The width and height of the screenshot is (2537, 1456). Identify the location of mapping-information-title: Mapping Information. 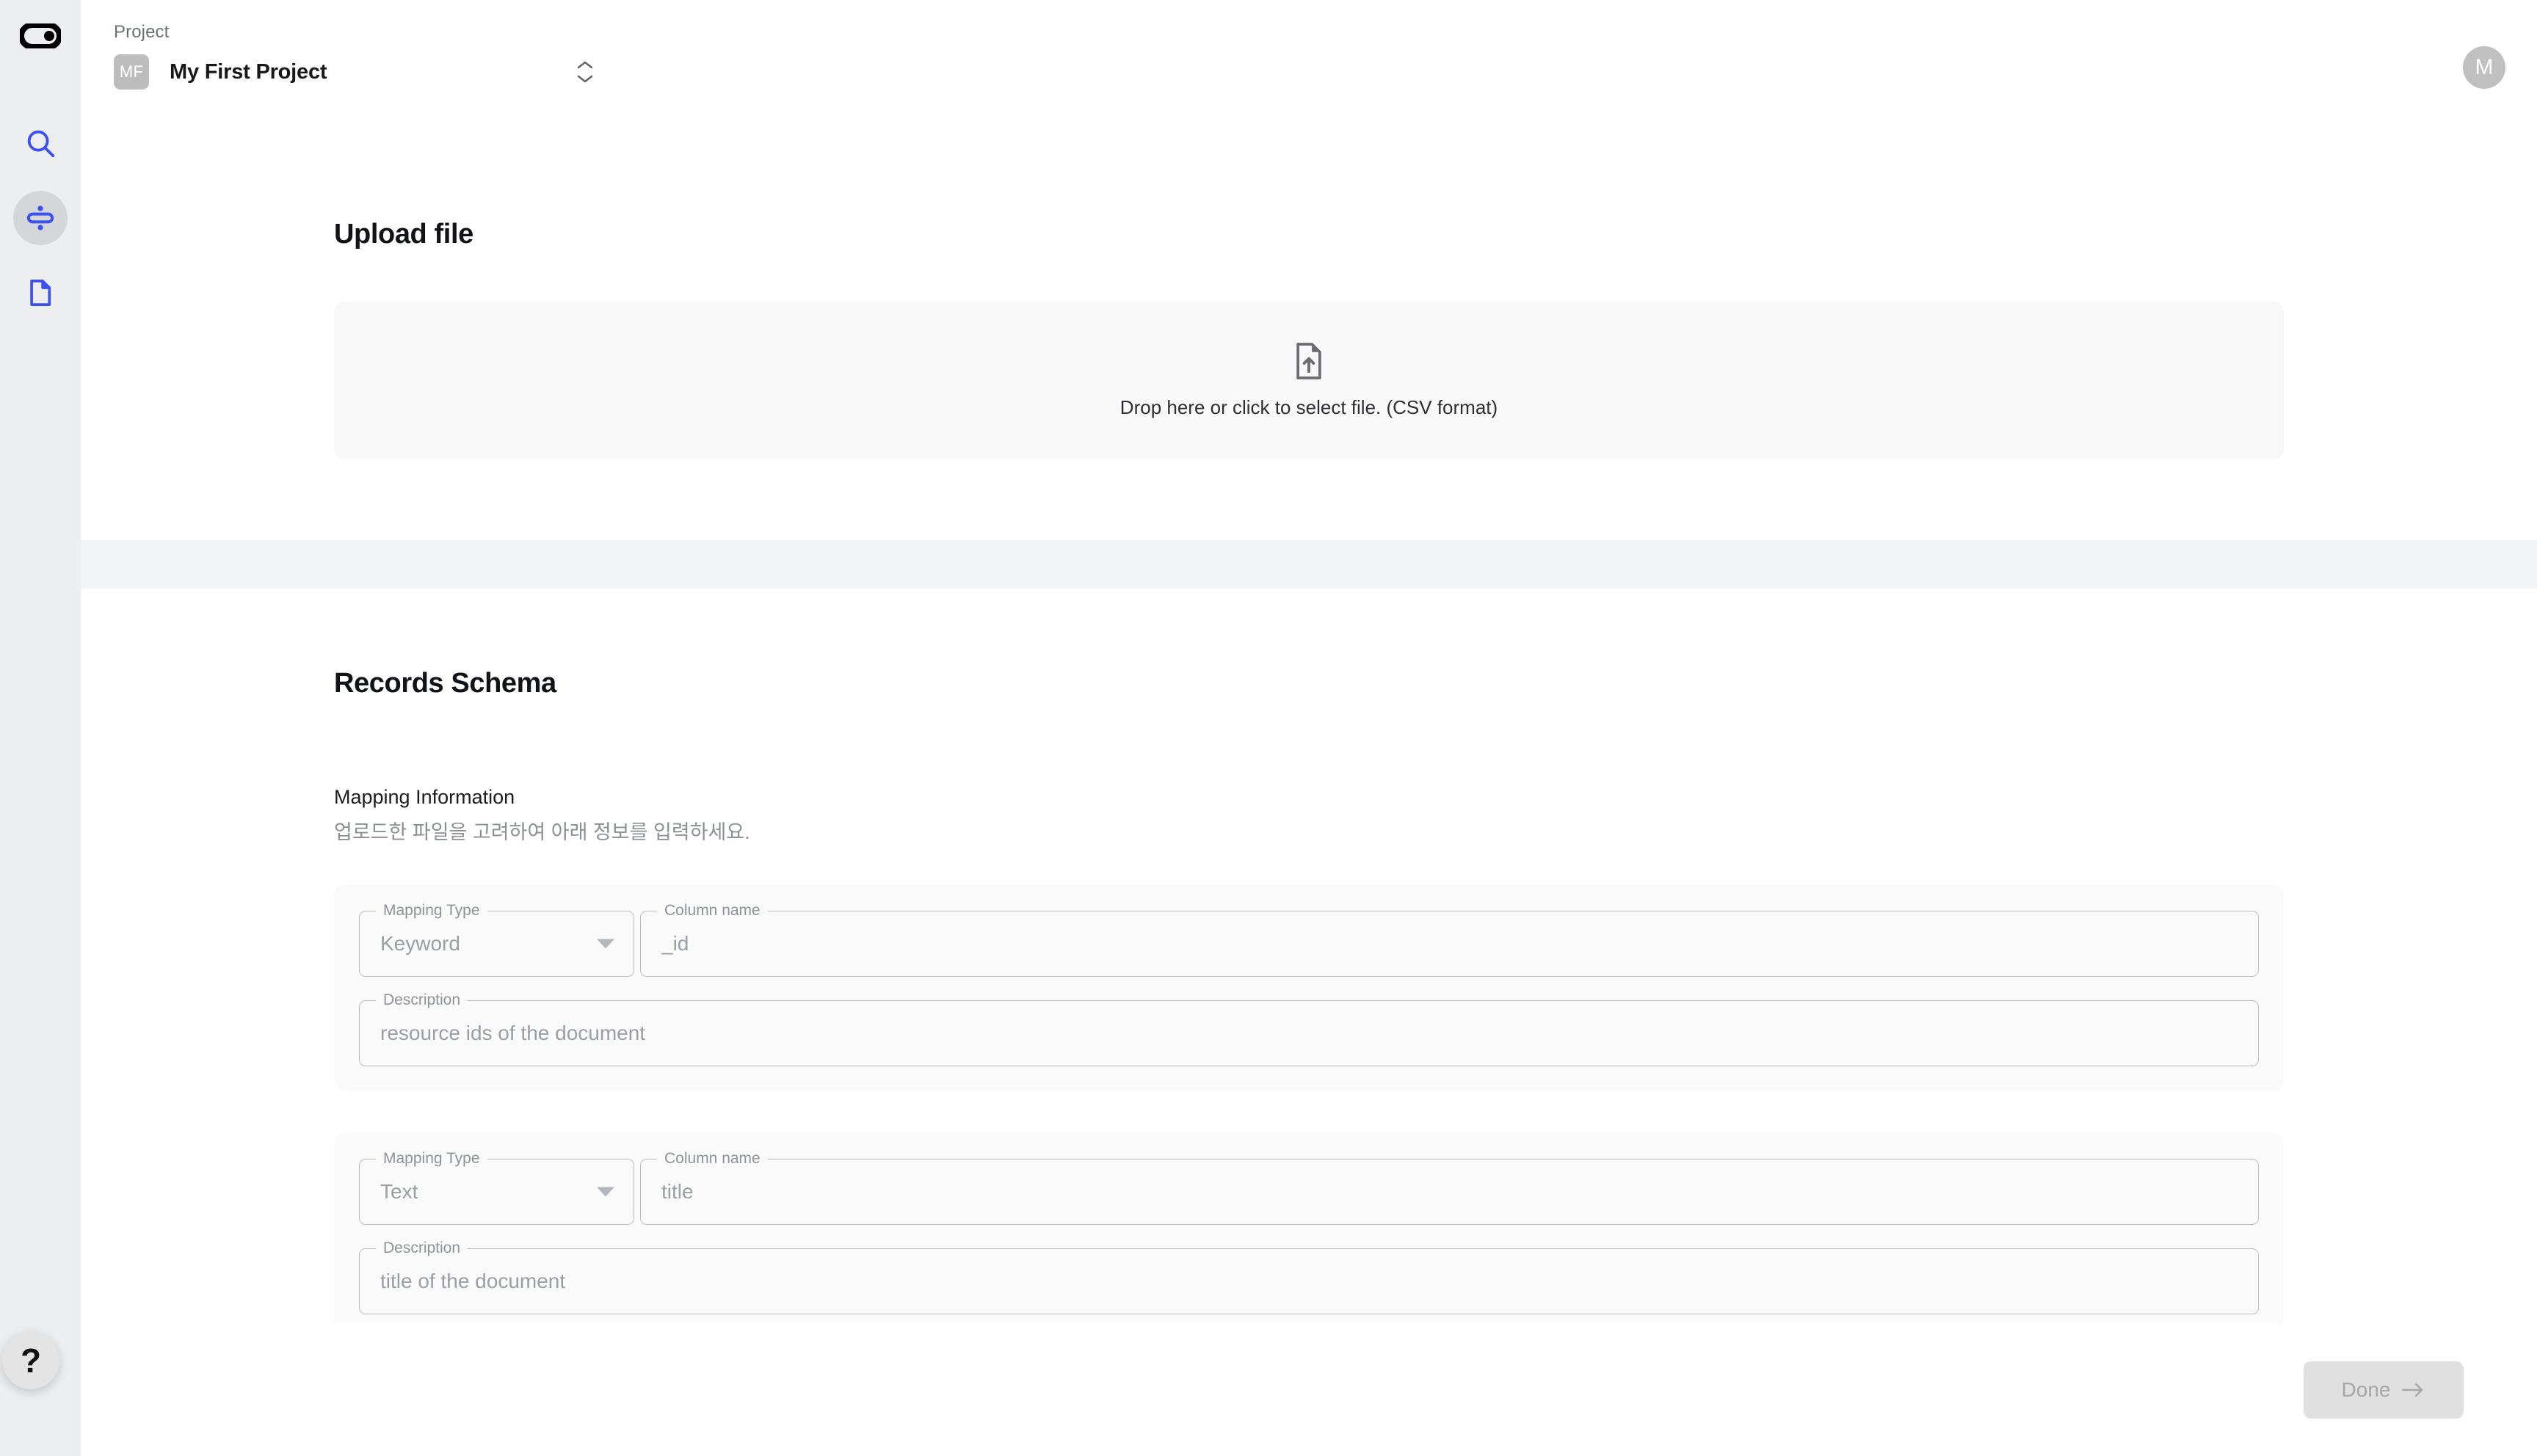
(424, 797).